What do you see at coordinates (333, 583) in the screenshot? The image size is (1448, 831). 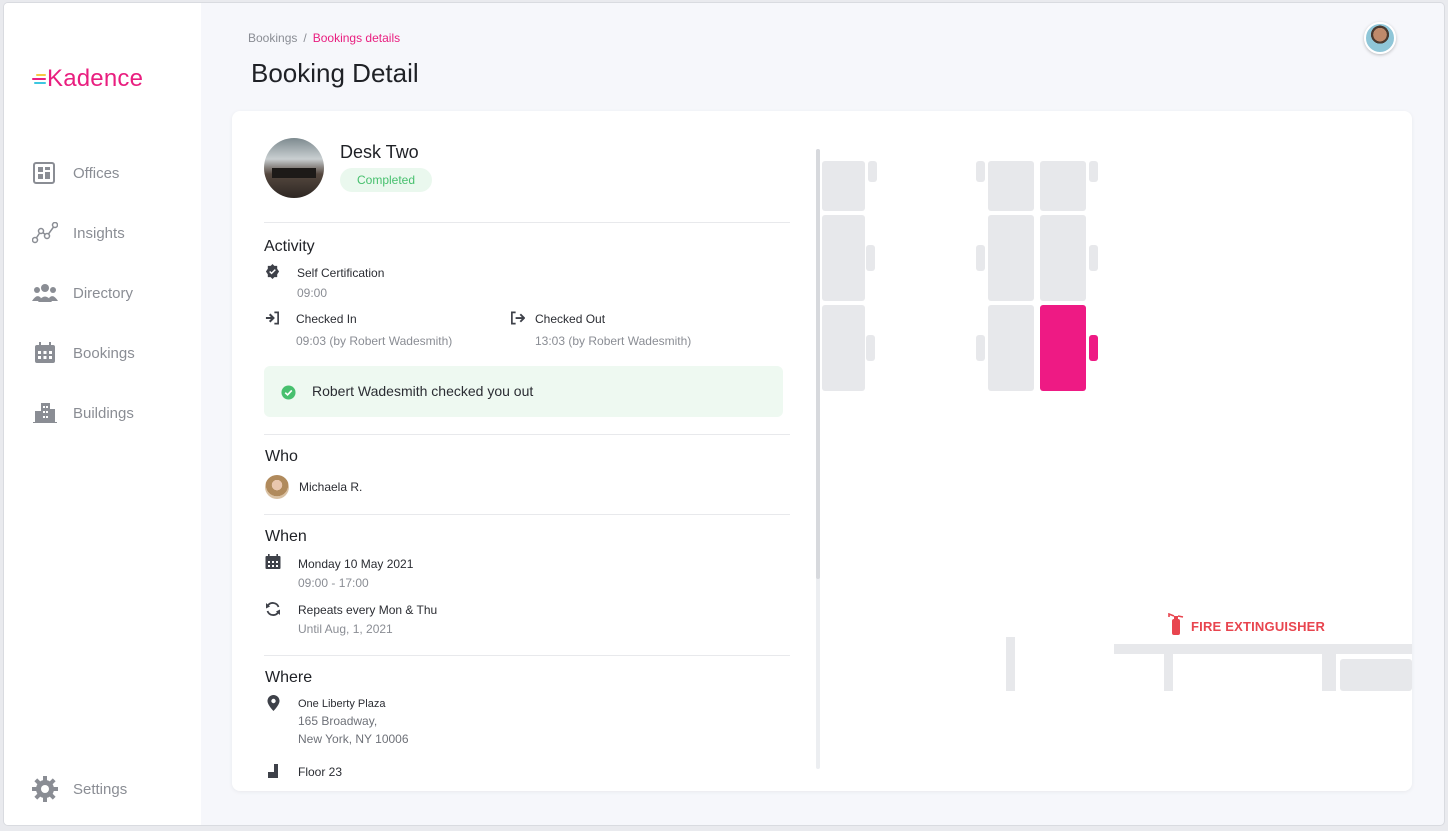 I see `booking-time: 09:00 - 17:00` at bounding box center [333, 583].